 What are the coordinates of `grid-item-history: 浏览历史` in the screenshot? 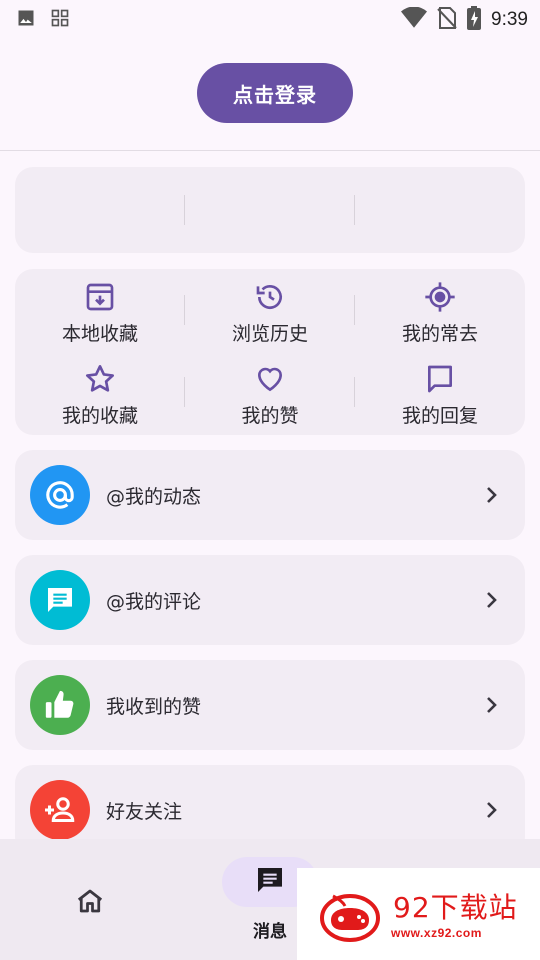 It's located at (270, 314).